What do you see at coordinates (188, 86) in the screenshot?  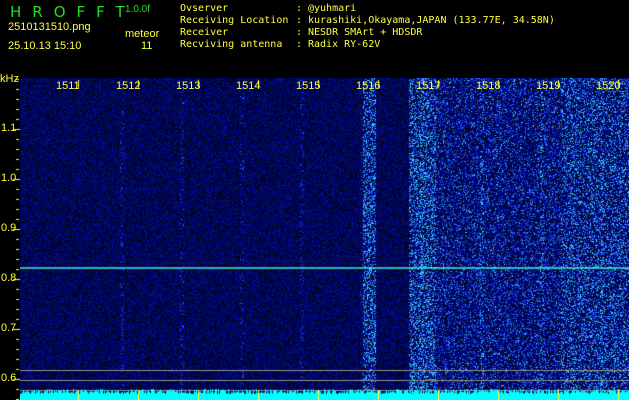 I see `x-tick-label: 1513` at bounding box center [188, 86].